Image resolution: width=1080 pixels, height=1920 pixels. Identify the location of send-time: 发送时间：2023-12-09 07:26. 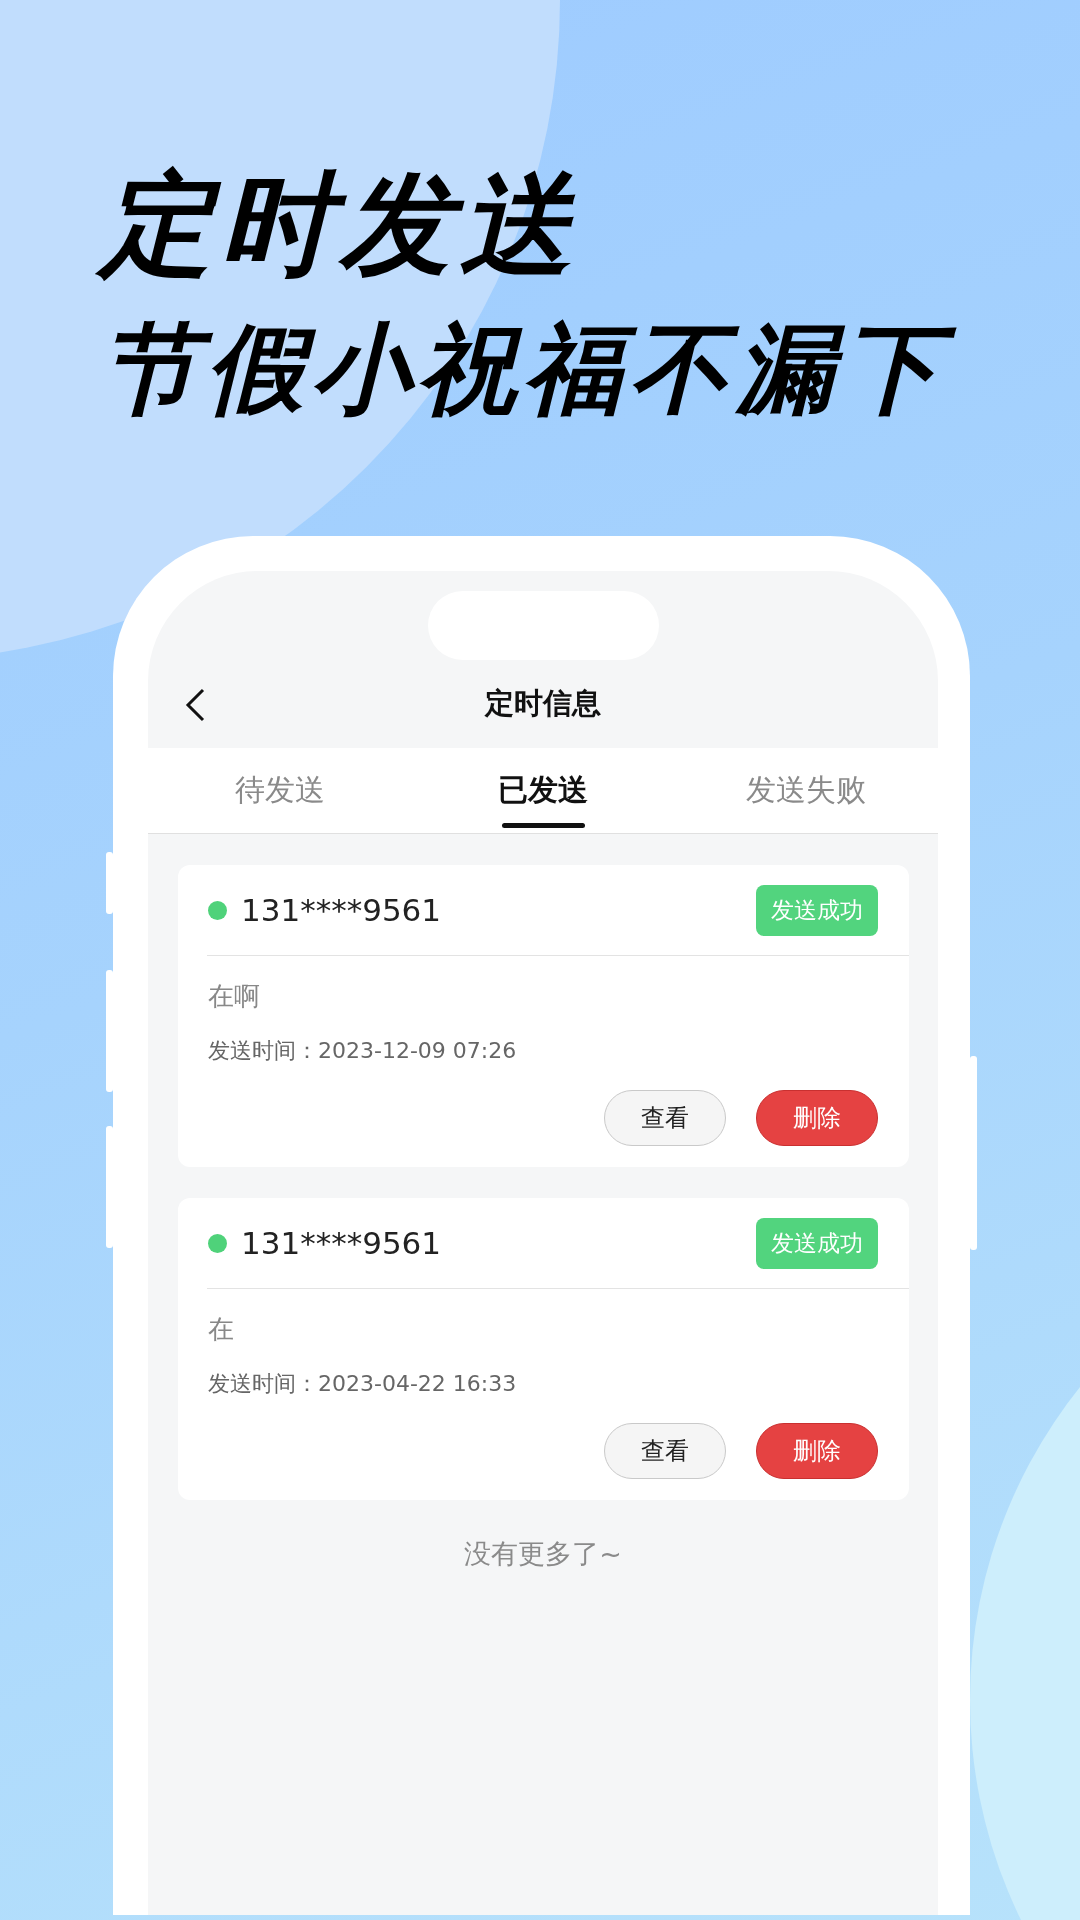
(363, 1051).